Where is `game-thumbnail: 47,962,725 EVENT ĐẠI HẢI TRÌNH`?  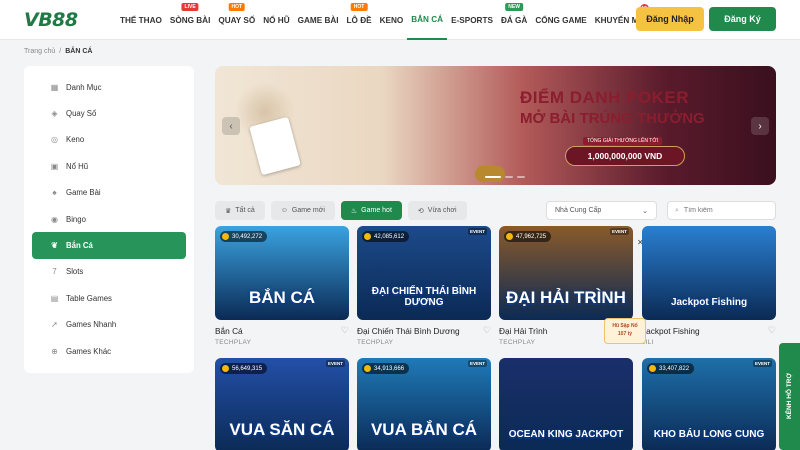
game-thumbnail: 47,962,725 EVENT ĐẠI HẢI TRÌNH is located at coordinates (566, 273).